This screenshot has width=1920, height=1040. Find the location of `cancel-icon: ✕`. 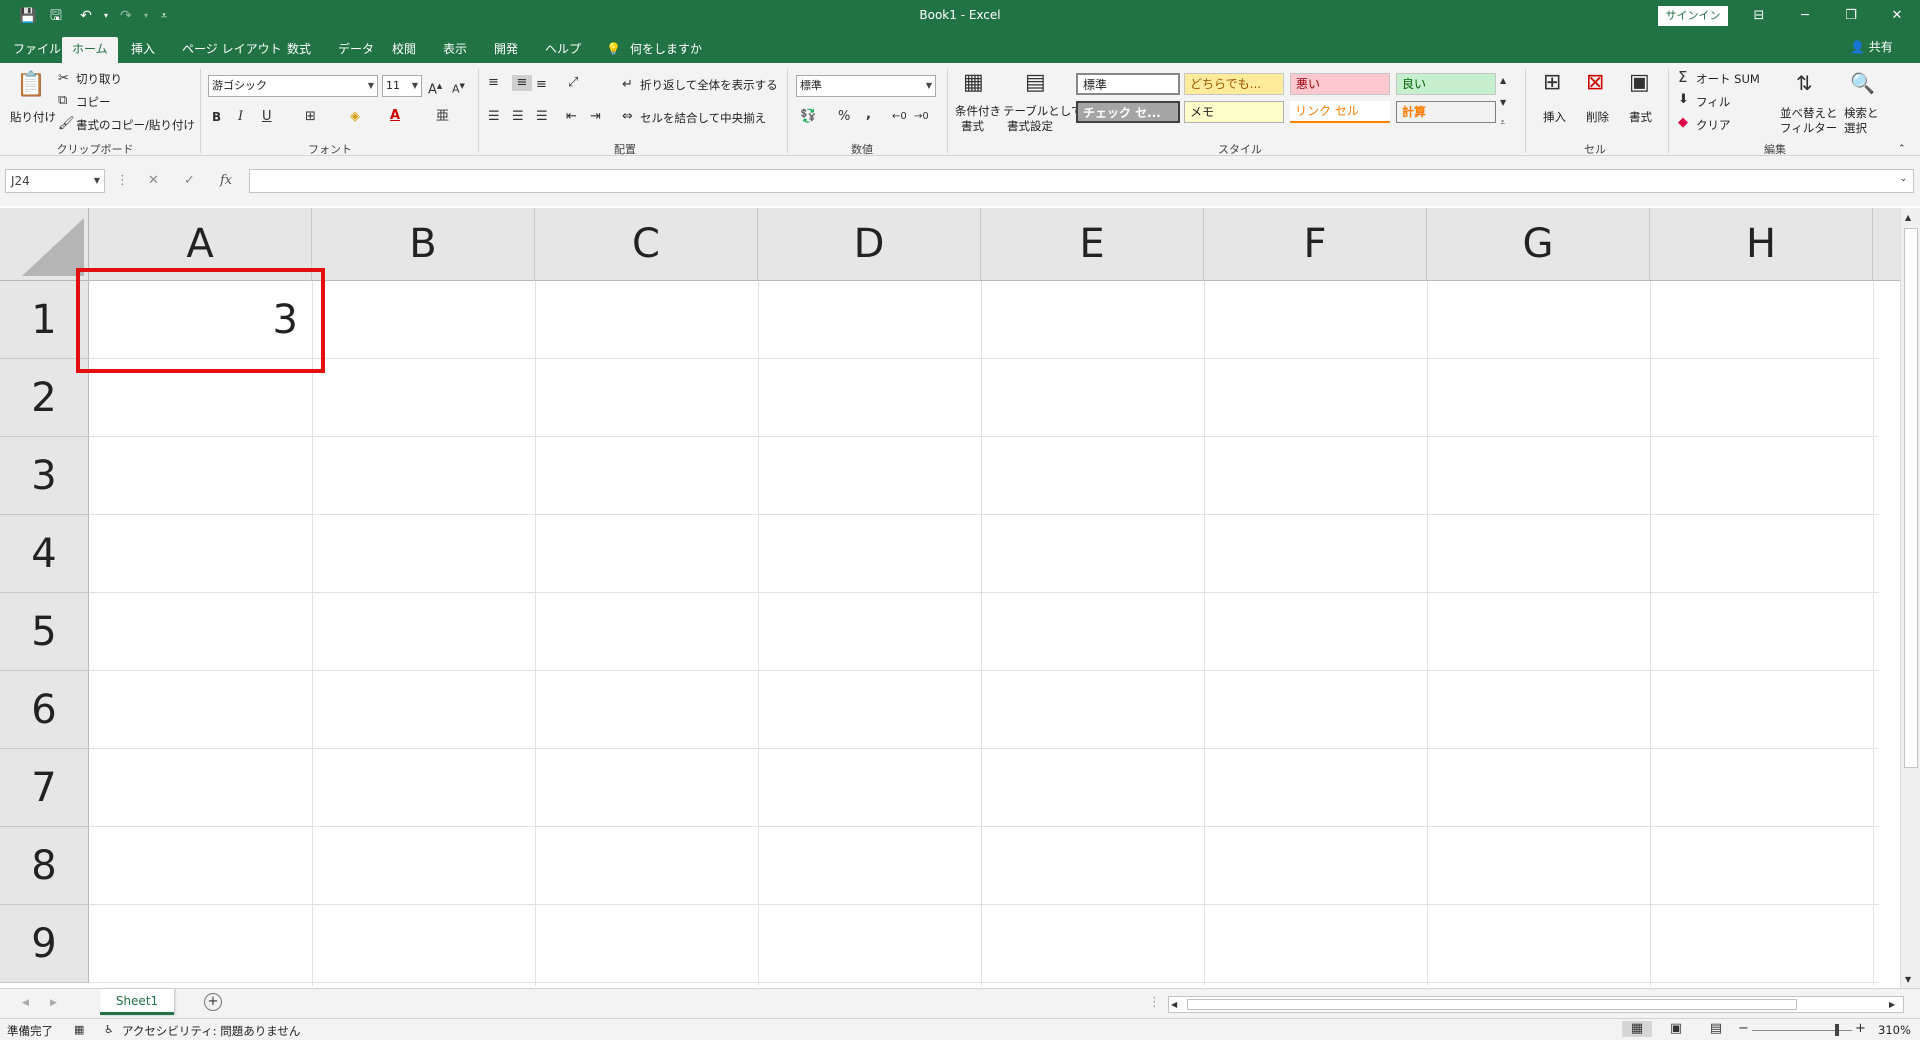

cancel-icon: ✕ is located at coordinates (153, 181).